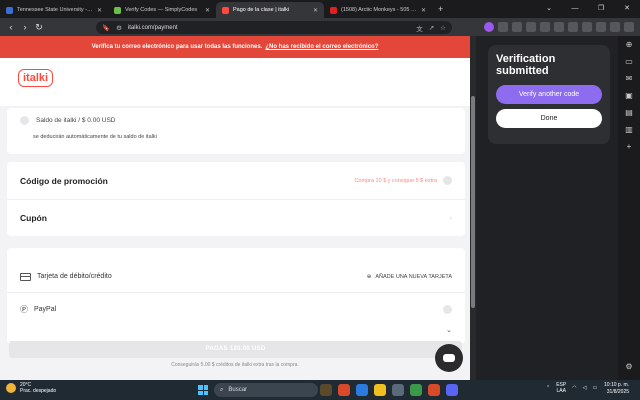 The width and height of the screenshot is (640, 400). I want to click on pay-button: PAGAS 120.00 USD, so click(235, 349).